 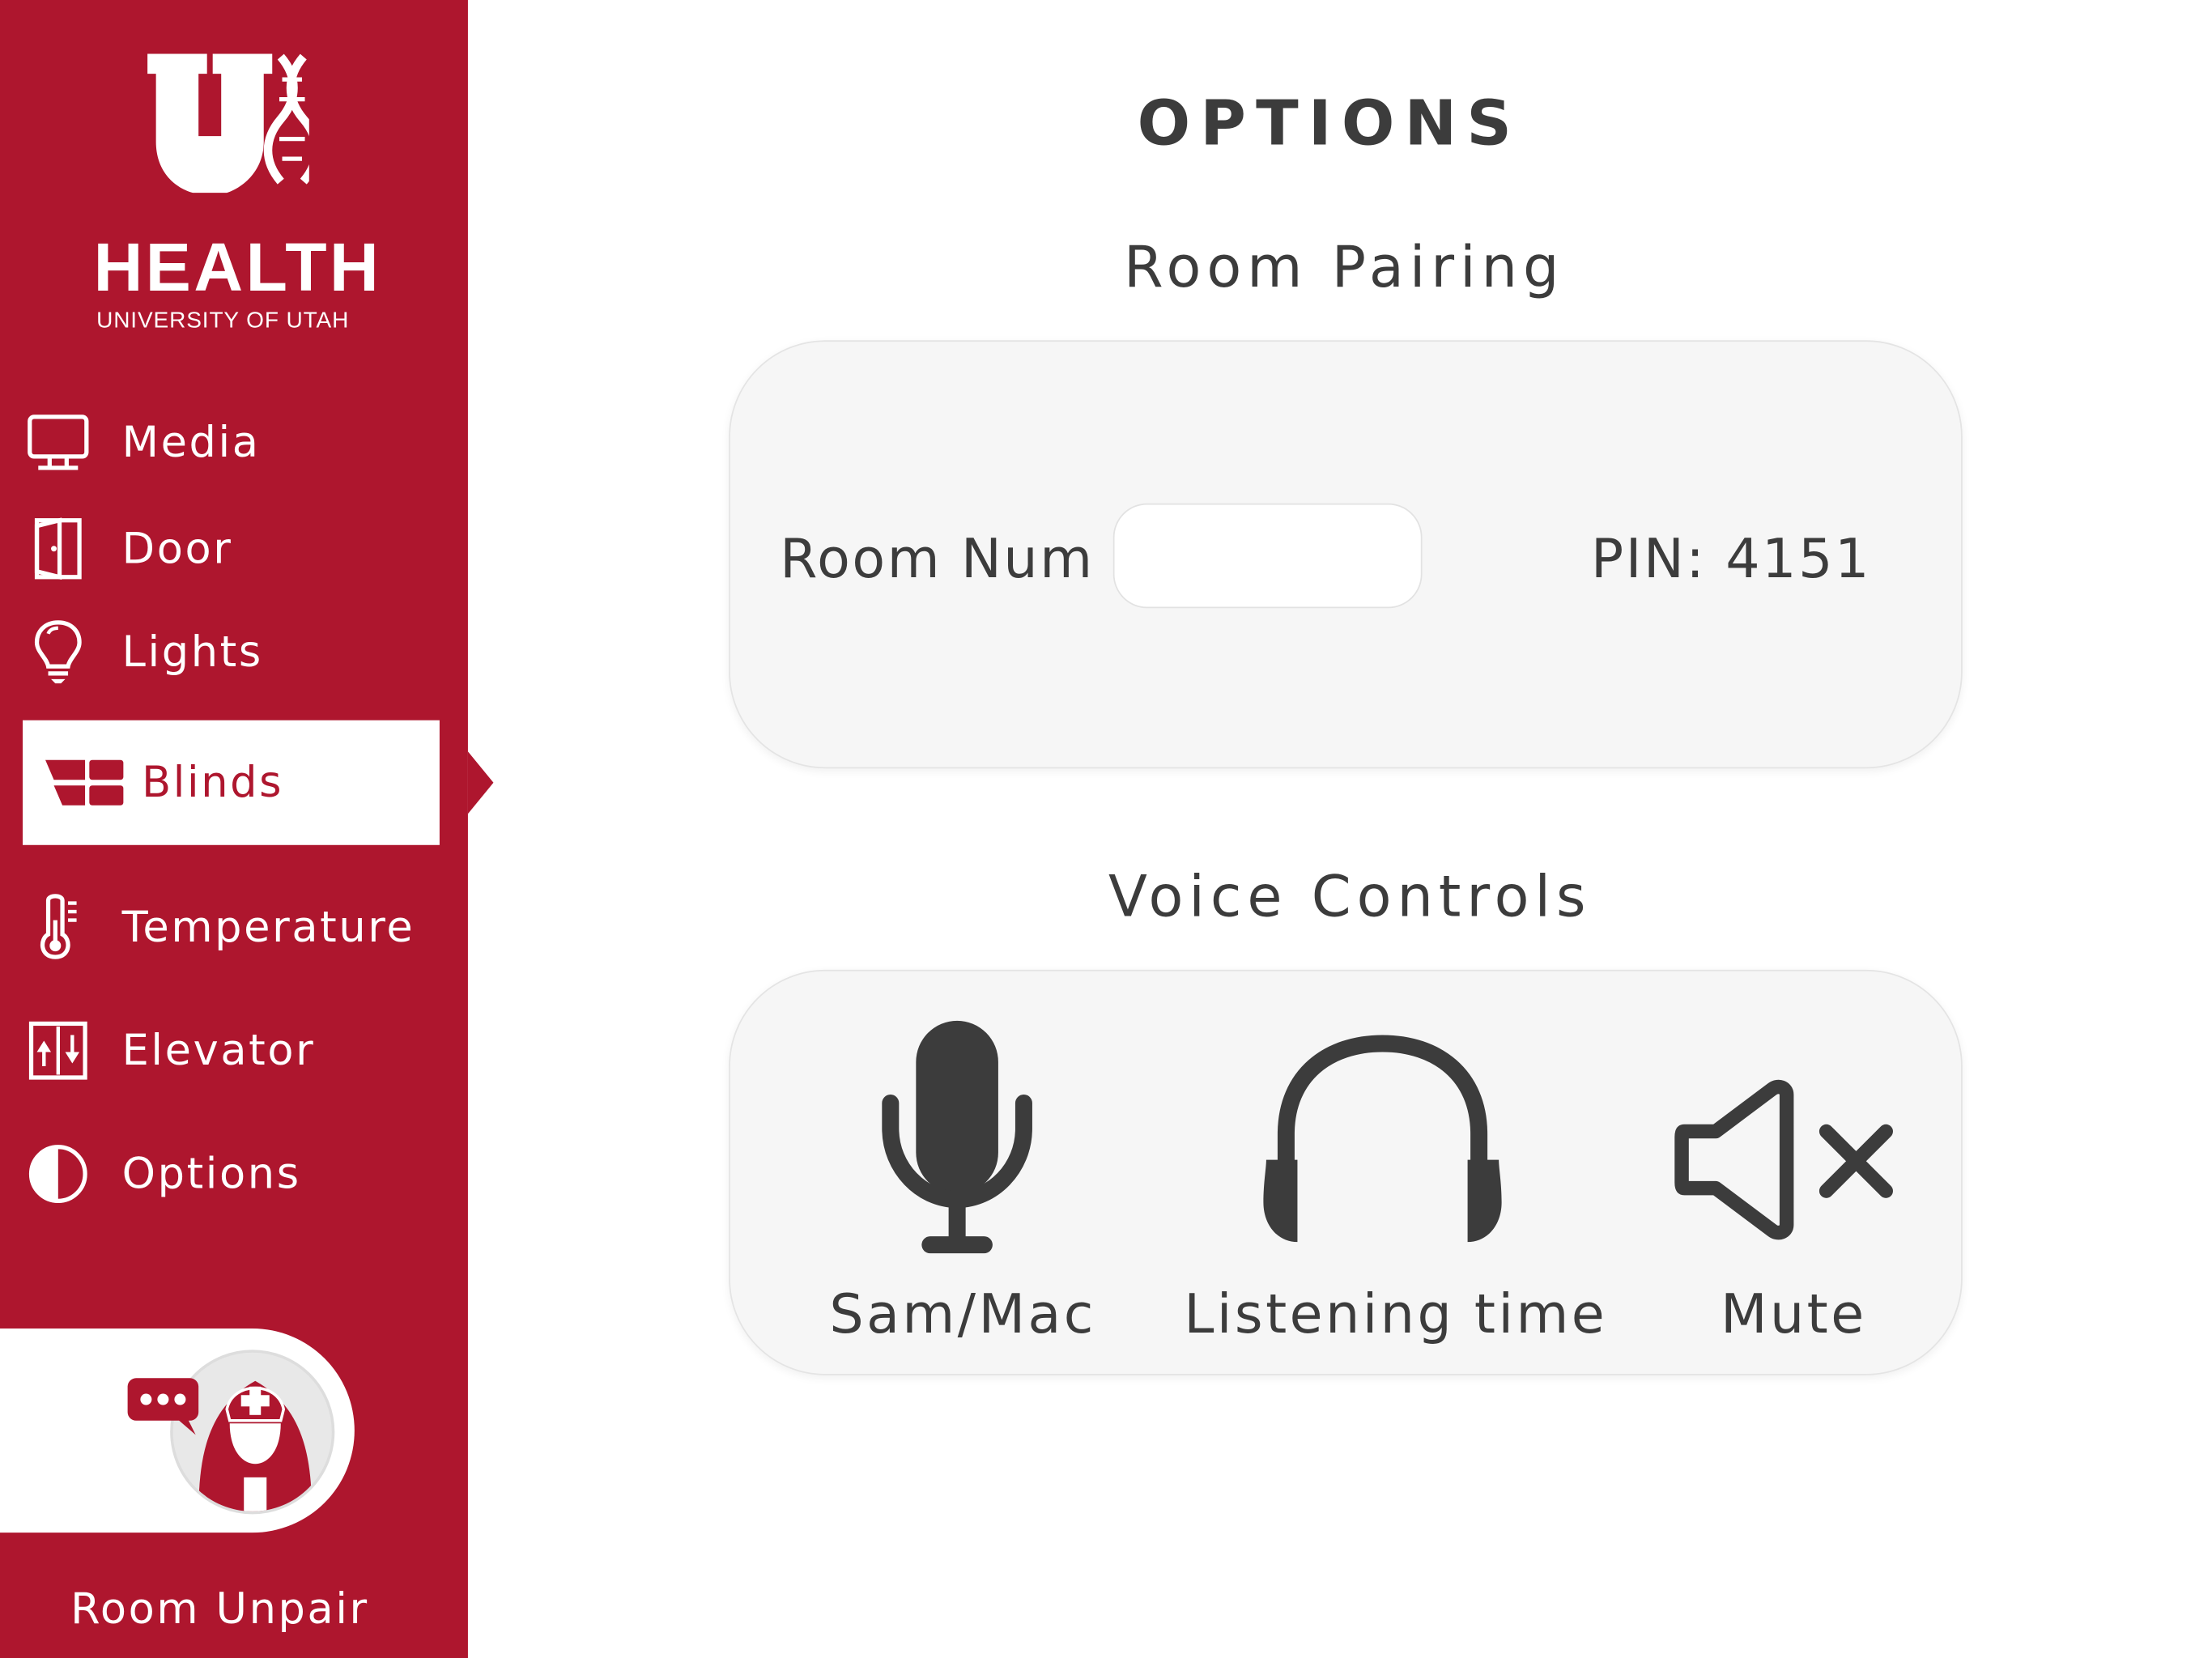 I want to click on active-item-pointer, so click(x=481, y=782).